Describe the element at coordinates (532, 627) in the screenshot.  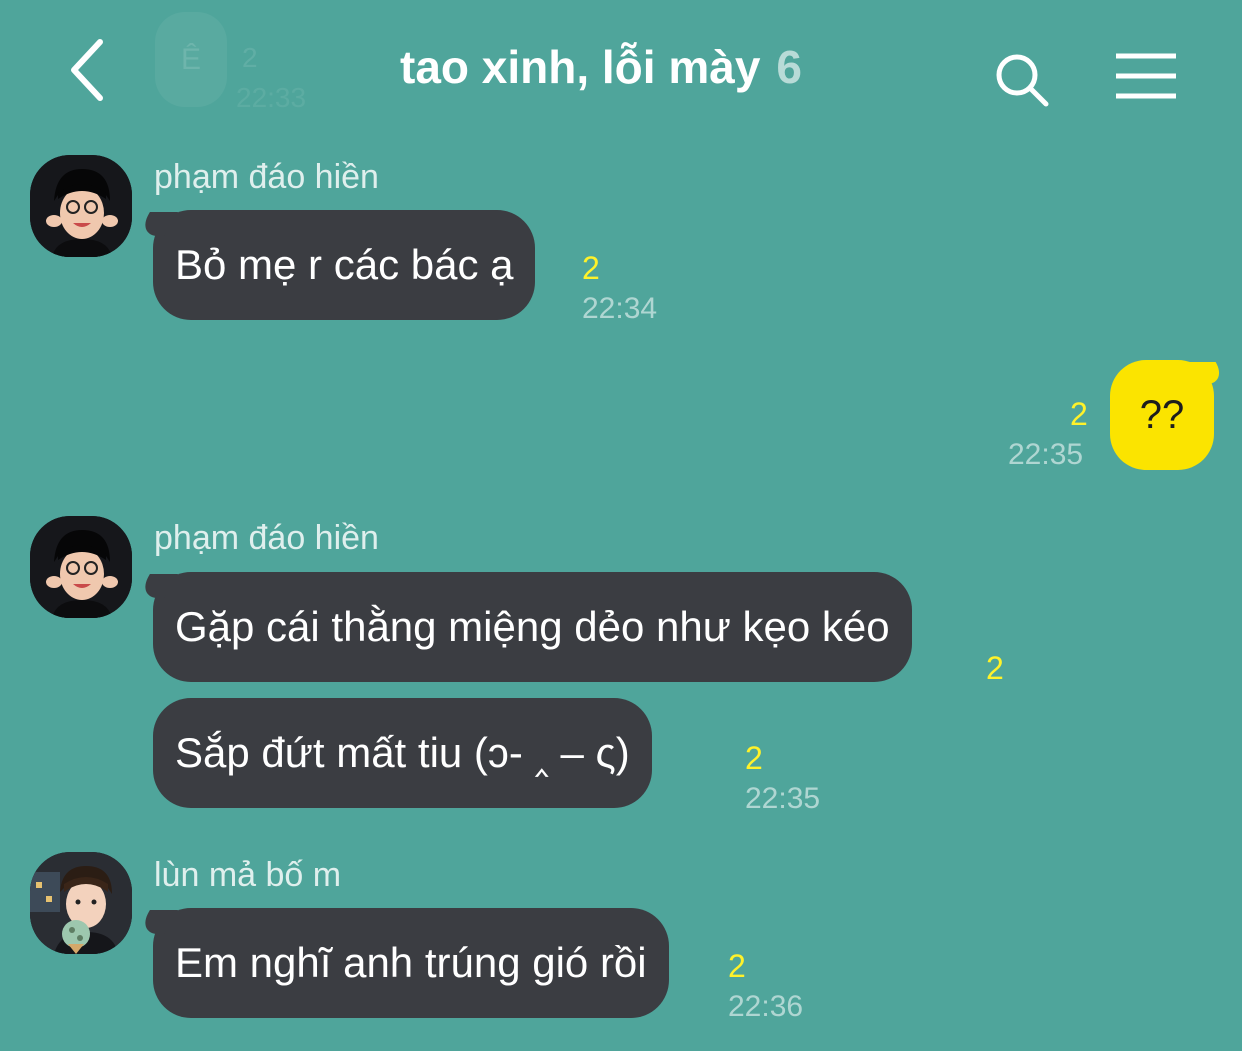
I see `message-bubble: Gặp cái thằng miệng dẻo như kẹo kéo` at that location.